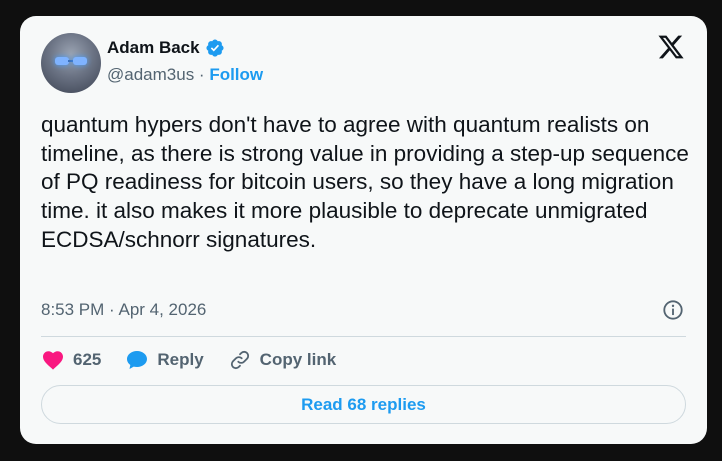 The width and height of the screenshot is (722, 461). Describe the element at coordinates (180, 359) in the screenshot. I see `reply-label: Reply` at that location.